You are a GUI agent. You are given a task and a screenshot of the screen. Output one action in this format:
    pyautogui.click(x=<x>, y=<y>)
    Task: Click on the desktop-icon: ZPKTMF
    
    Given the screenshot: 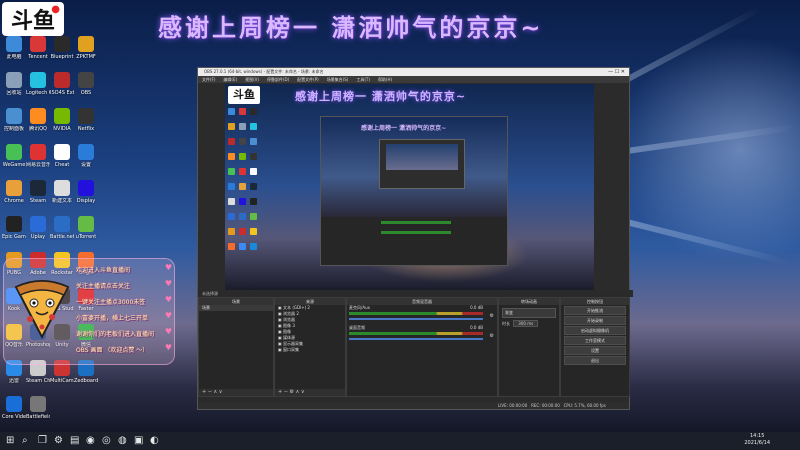 What is the action you would take?
    pyautogui.click(x=86, y=54)
    